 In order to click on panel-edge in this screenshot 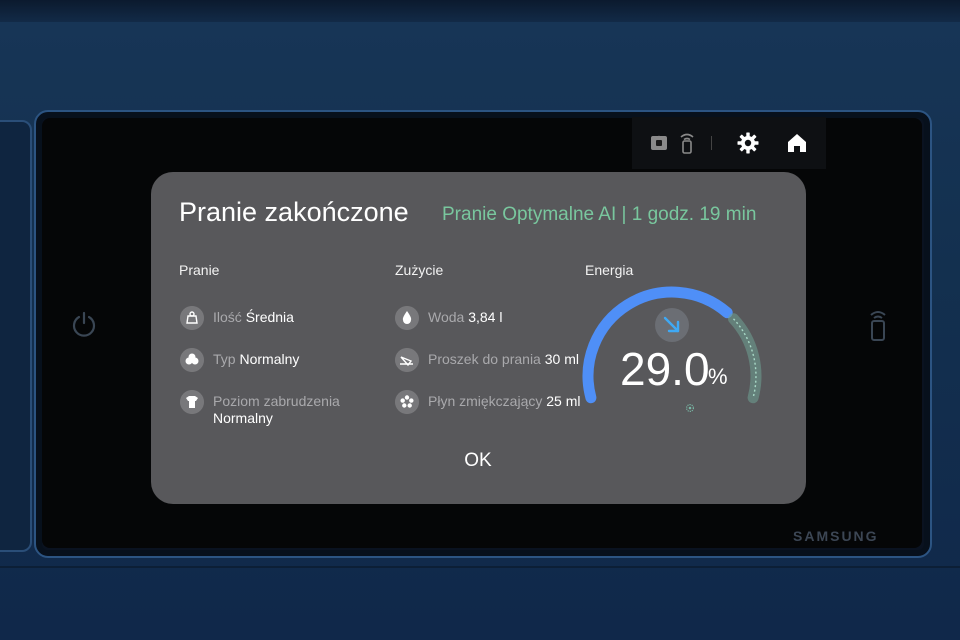, I will do `click(480, 567)`.